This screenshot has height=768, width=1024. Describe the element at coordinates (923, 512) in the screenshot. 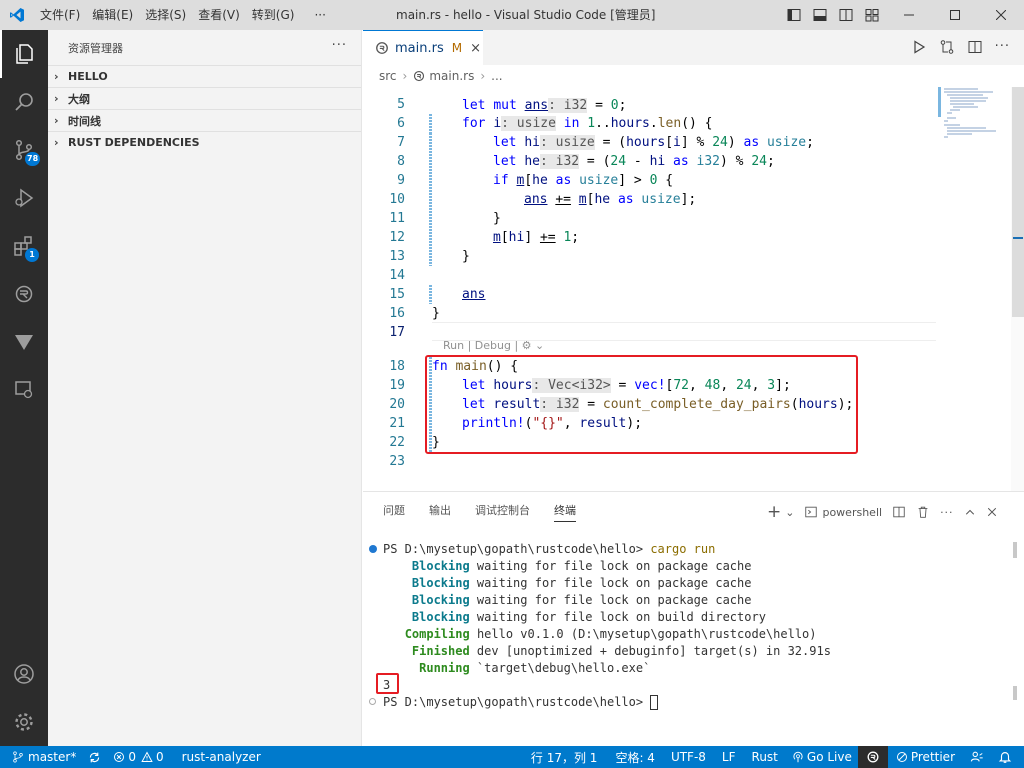

I see `trash-icon` at that location.